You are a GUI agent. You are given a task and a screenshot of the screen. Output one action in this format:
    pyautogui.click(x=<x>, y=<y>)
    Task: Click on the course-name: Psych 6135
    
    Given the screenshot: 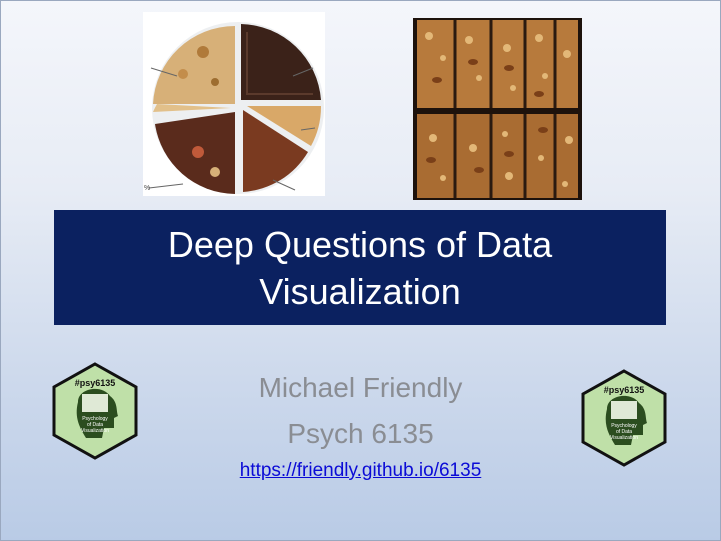 What is the action you would take?
    pyautogui.click(x=360, y=433)
    